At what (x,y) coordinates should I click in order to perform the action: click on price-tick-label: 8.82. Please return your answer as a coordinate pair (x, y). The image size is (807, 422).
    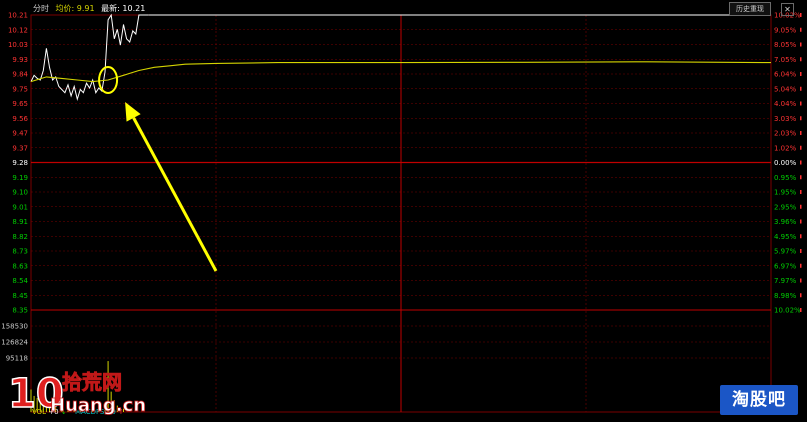
    Looking at the image, I should click on (20, 237).